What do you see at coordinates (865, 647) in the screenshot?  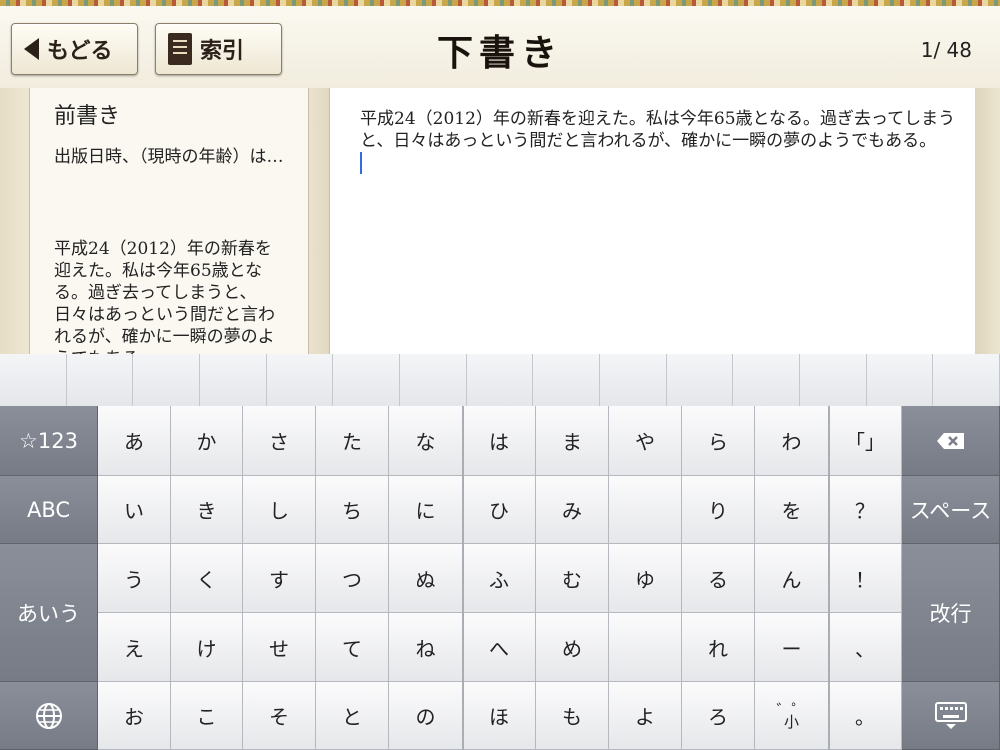 I see `kana-key-3-10: 、` at bounding box center [865, 647].